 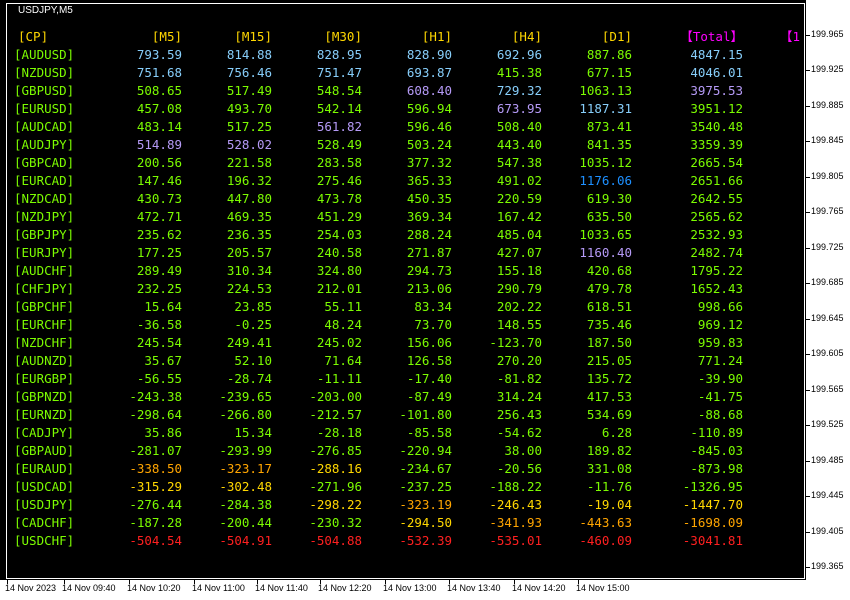 I want to click on pair-label: [NZDCHF], so click(x=44, y=342).